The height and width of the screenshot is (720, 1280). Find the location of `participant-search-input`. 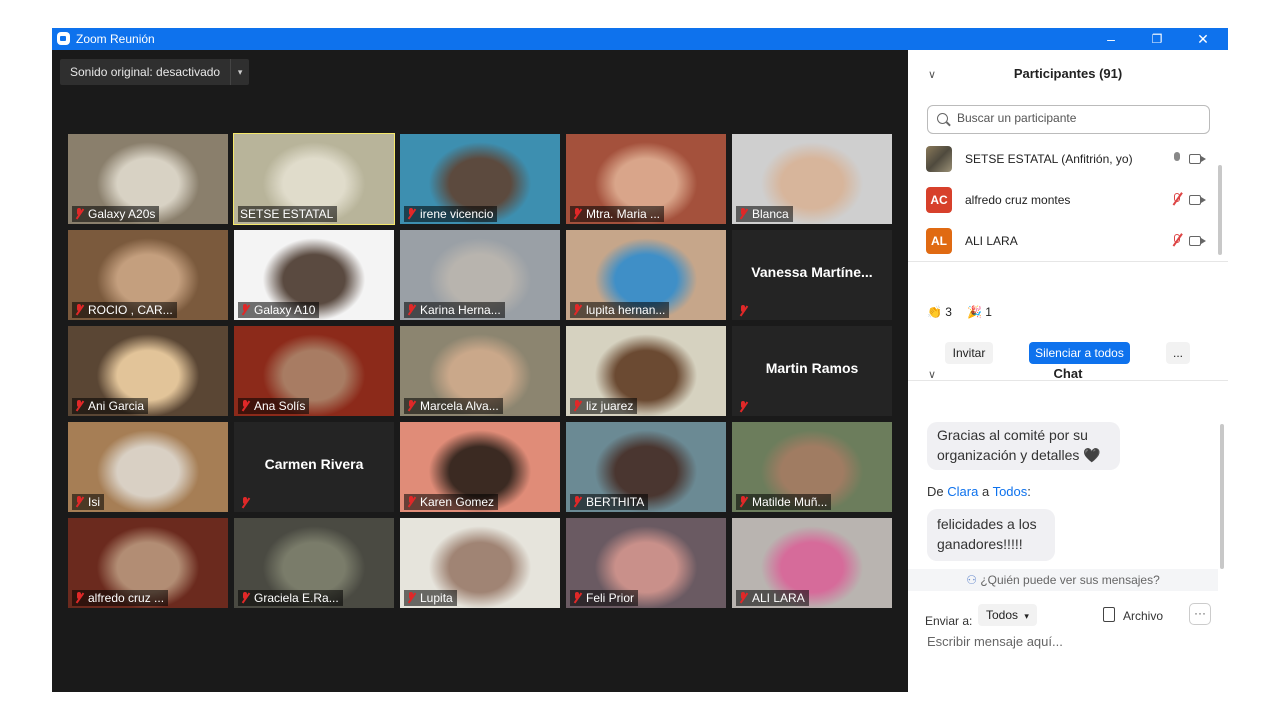

participant-search-input is located at coordinates (1077, 118).